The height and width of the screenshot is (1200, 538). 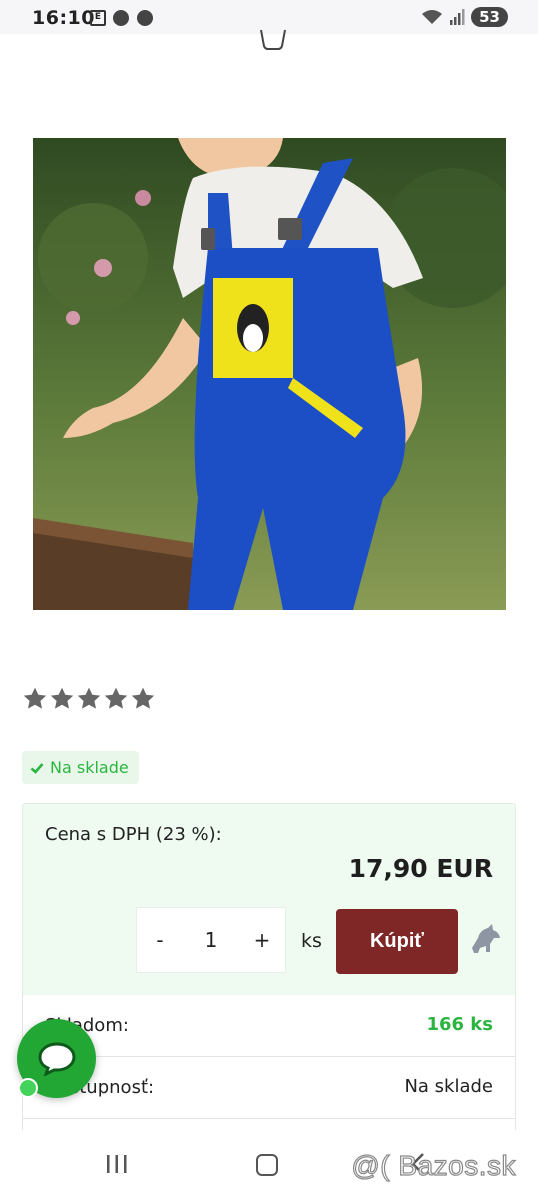 I want to click on wifi-icon, so click(x=432, y=17).